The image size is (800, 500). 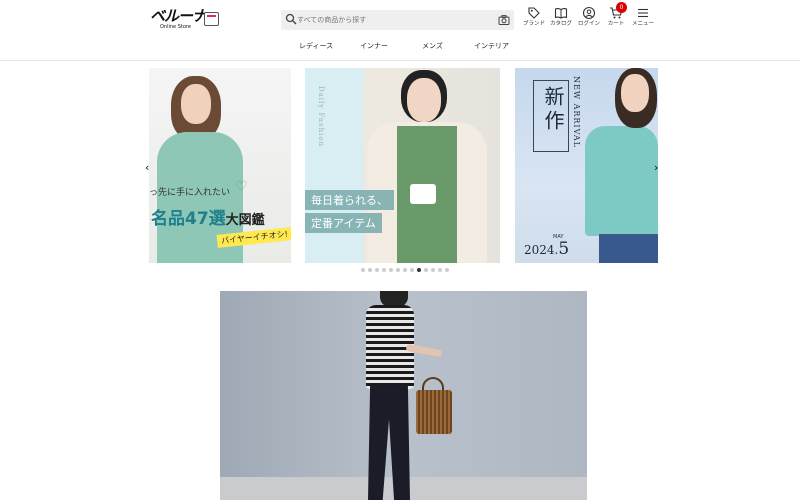 What do you see at coordinates (147, 168) in the screenshot?
I see `carousel-prev-button: ‹` at bounding box center [147, 168].